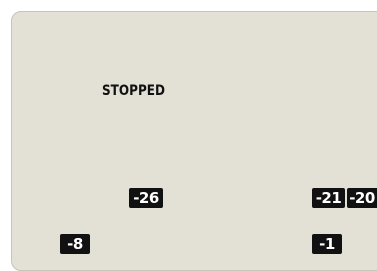 This screenshot has height=271, width=377. What do you see at coordinates (327, 244) in the screenshot?
I see `marker-badge-1: -1` at bounding box center [327, 244].